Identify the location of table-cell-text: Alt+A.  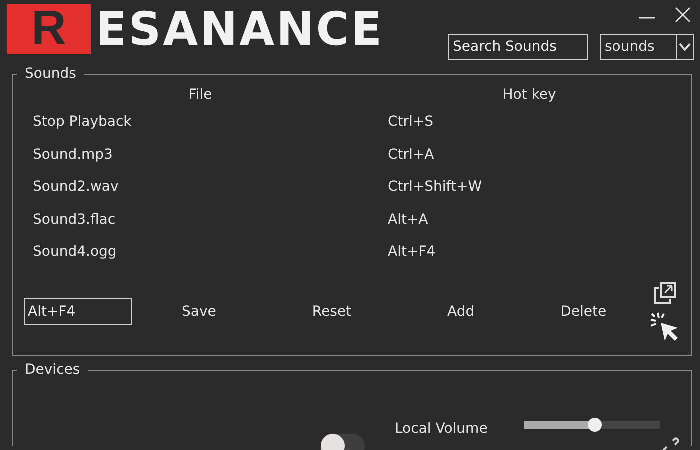
(409, 220).